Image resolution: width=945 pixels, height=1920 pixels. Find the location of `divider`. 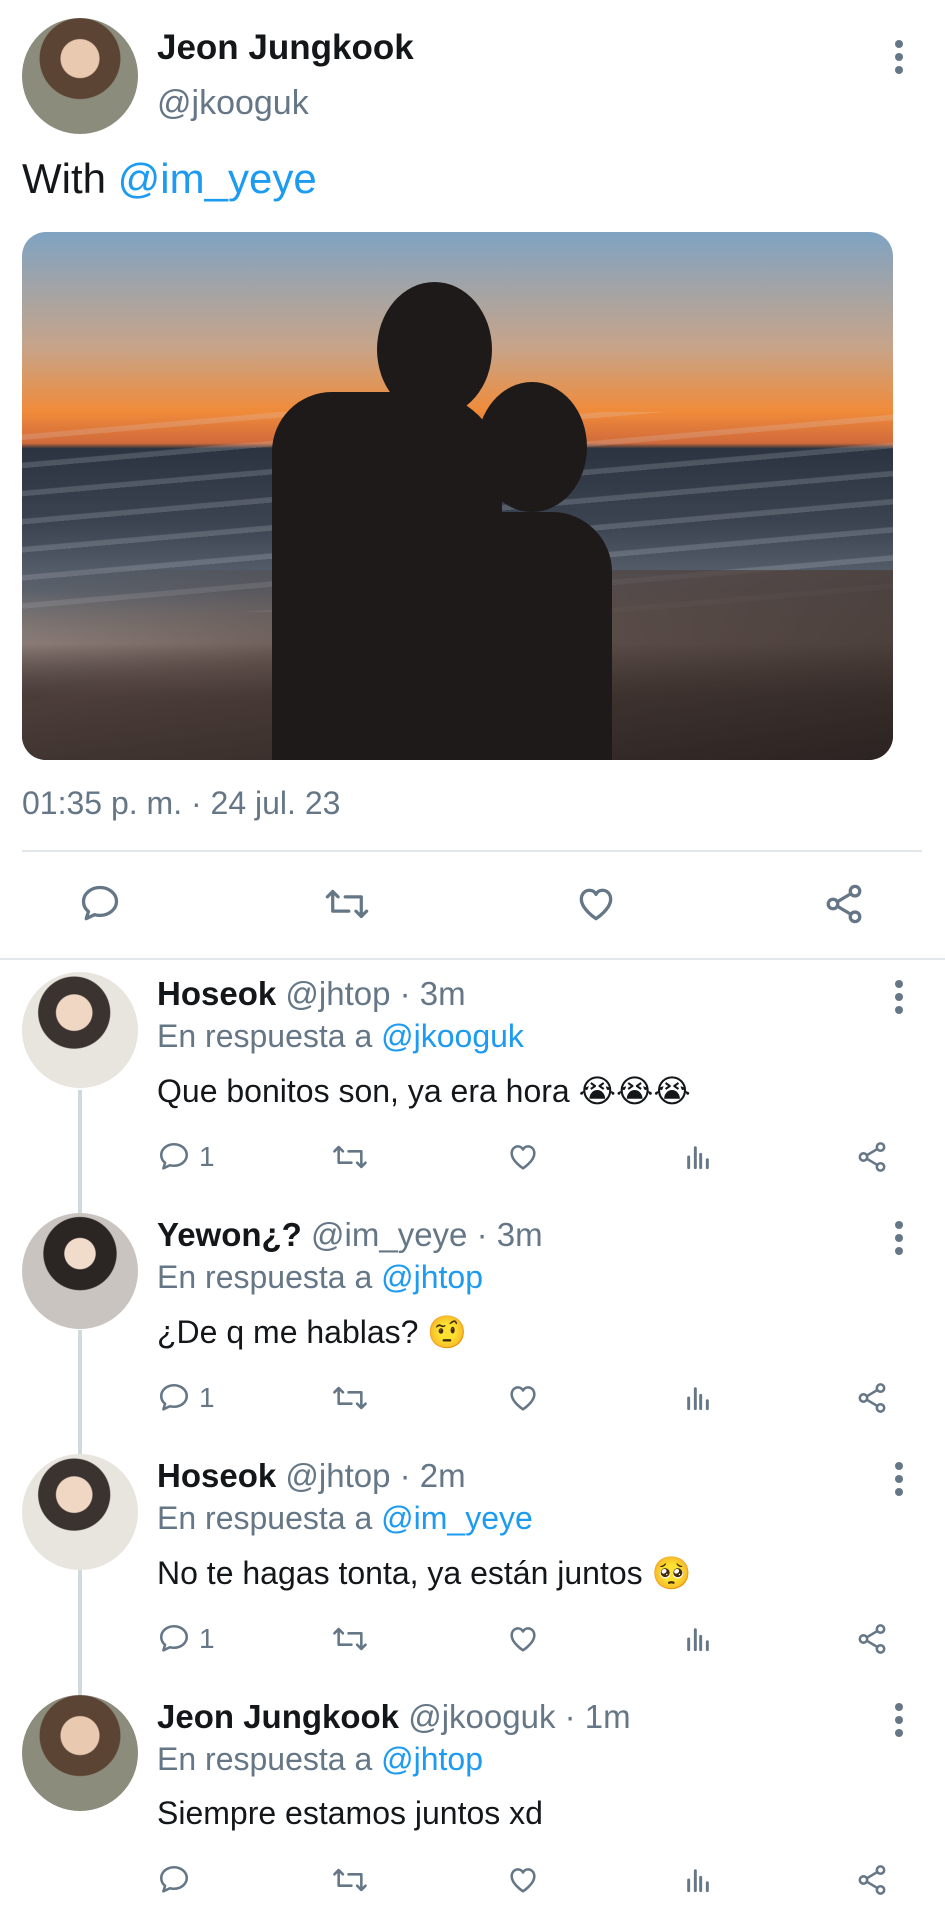

divider is located at coordinates (472, 851).